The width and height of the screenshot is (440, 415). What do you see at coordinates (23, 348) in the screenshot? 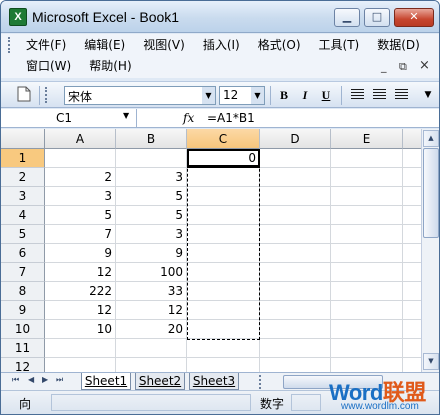
I see `row-header-11: 11` at bounding box center [23, 348].